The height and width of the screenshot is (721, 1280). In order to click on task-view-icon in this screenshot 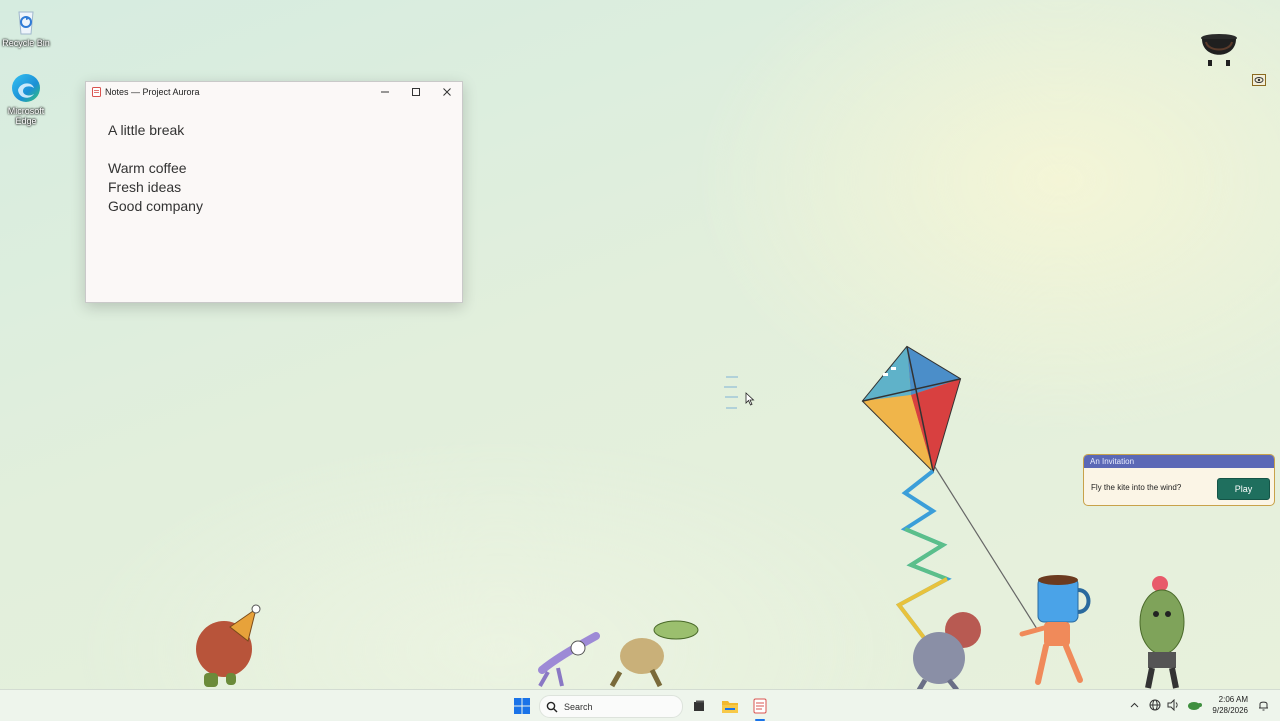, I will do `click(699, 705)`.